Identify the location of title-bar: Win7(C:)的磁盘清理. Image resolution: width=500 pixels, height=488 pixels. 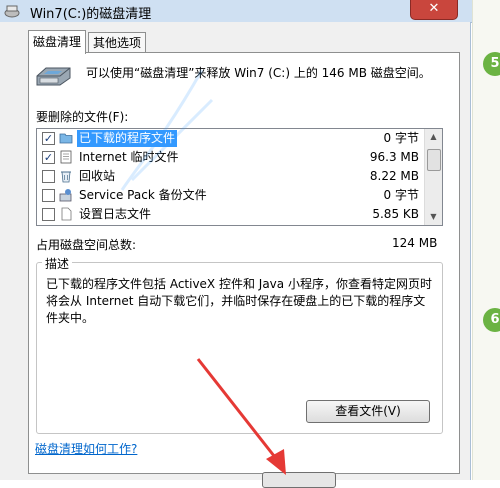
(236, 11).